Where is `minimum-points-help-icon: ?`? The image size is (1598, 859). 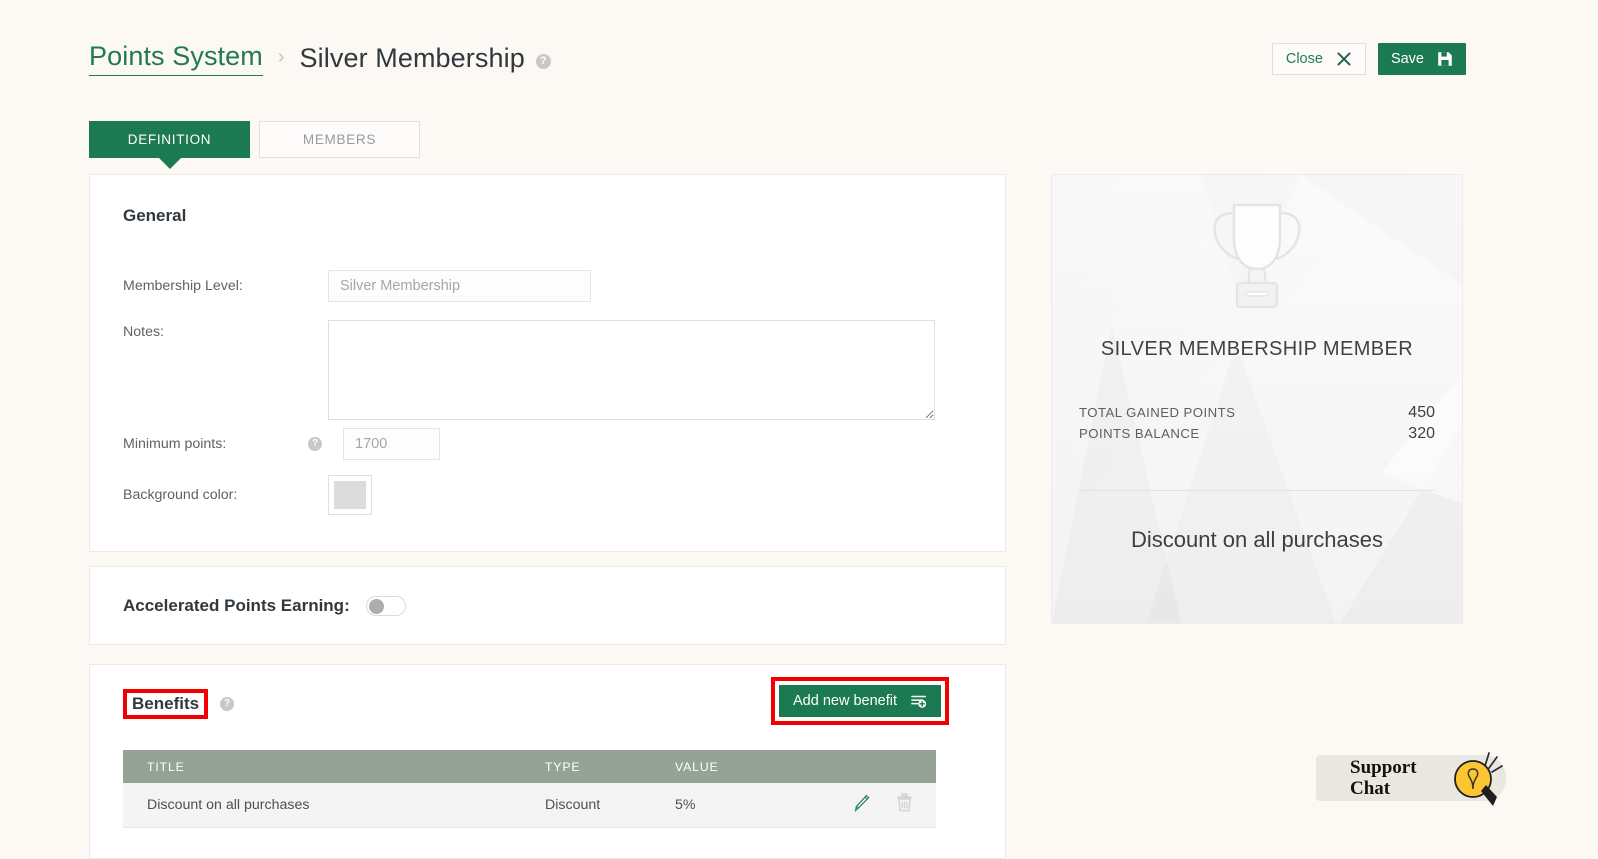 minimum-points-help-icon: ? is located at coordinates (315, 444).